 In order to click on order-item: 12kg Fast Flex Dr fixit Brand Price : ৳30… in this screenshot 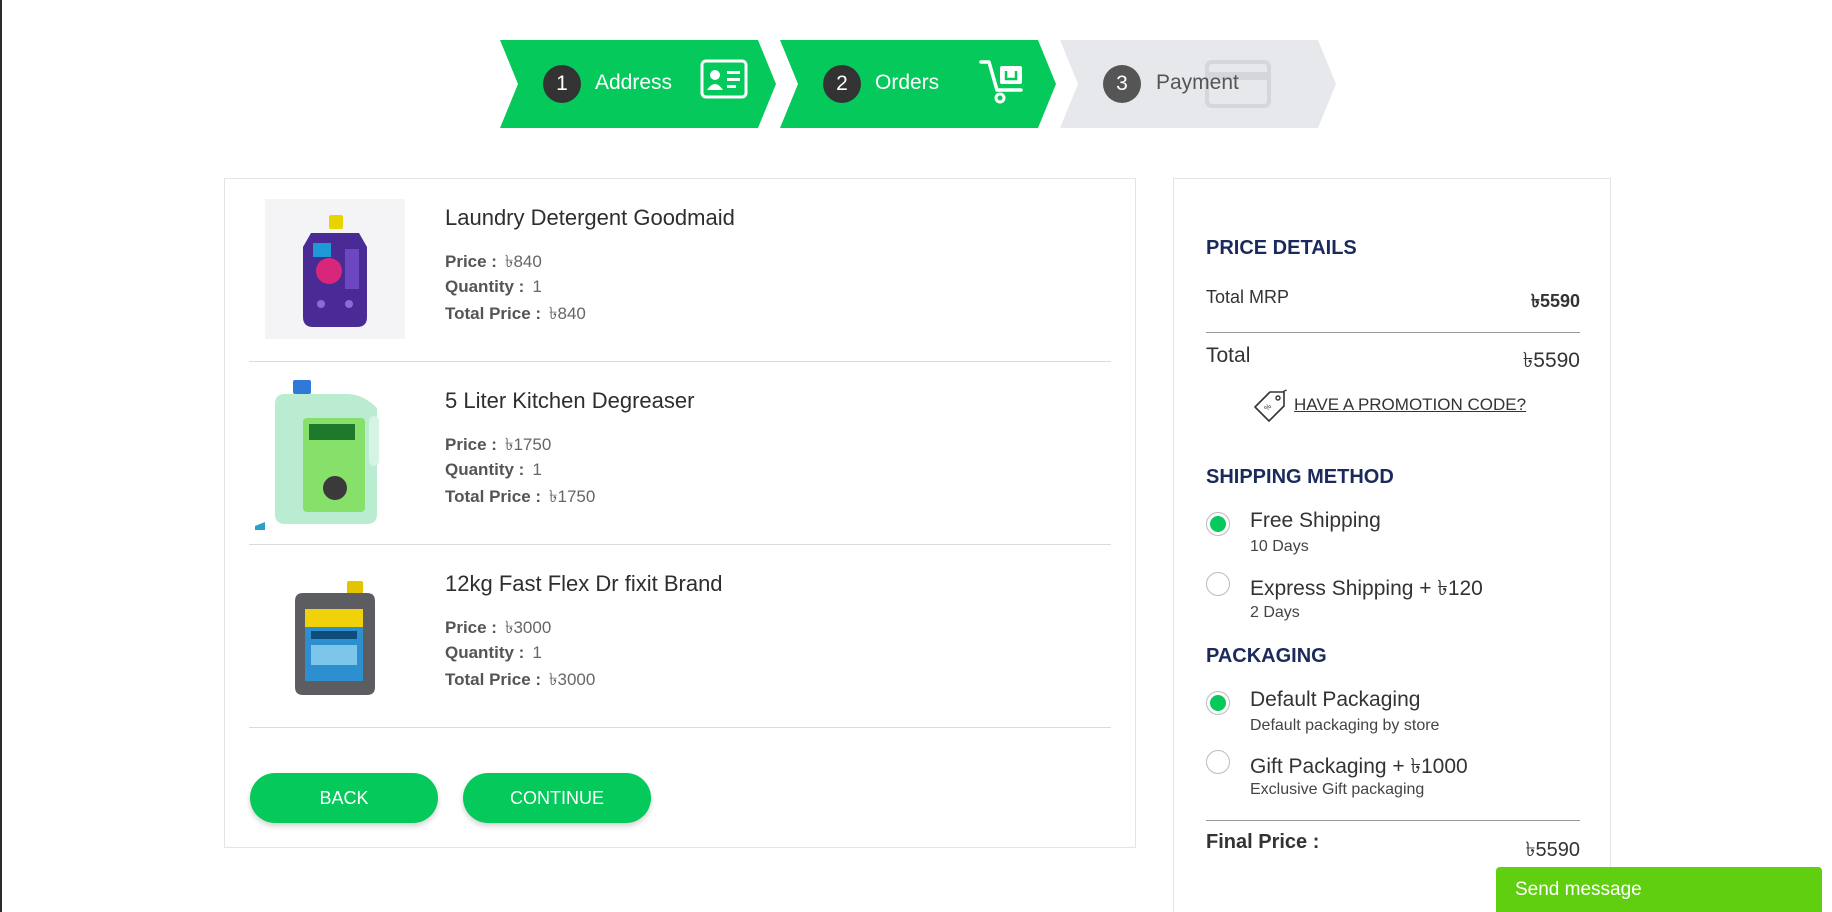, I will do `click(680, 636)`.